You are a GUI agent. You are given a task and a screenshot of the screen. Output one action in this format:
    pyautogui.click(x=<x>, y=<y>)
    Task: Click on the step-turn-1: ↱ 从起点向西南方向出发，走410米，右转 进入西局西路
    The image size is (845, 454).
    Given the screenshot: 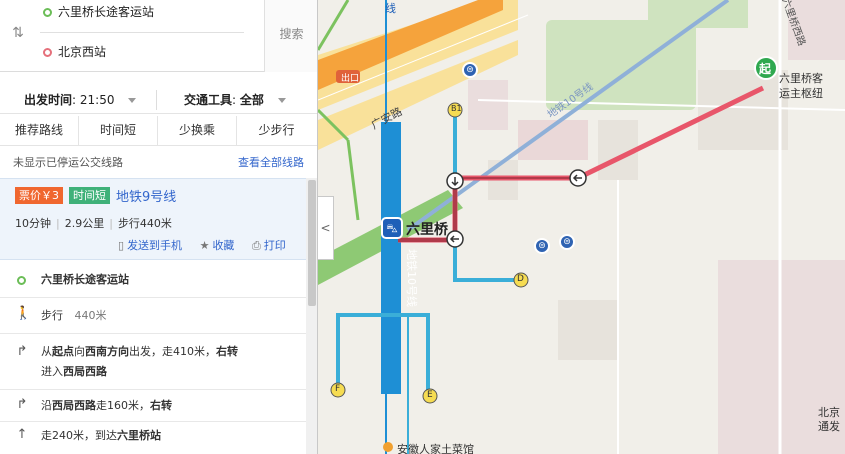 What is the action you would take?
    pyautogui.click(x=153, y=362)
    